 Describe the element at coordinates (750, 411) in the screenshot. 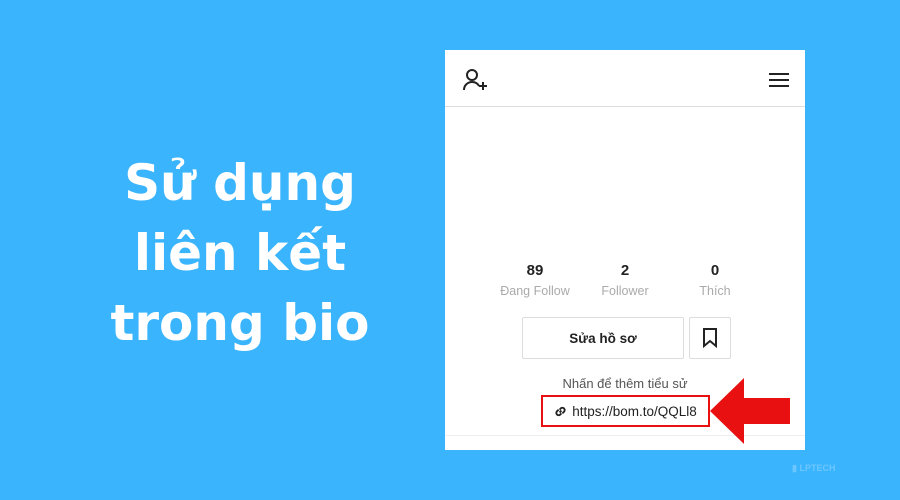

I see `red-arrow-icon` at that location.